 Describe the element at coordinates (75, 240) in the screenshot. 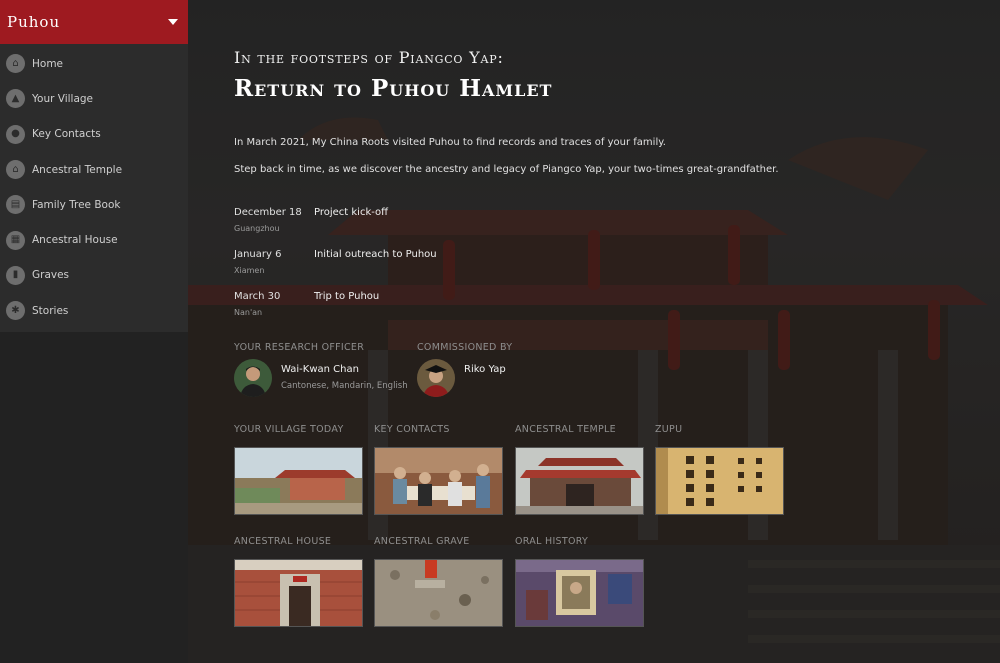

I see `sidebar-item-label: Ancestral House` at that location.